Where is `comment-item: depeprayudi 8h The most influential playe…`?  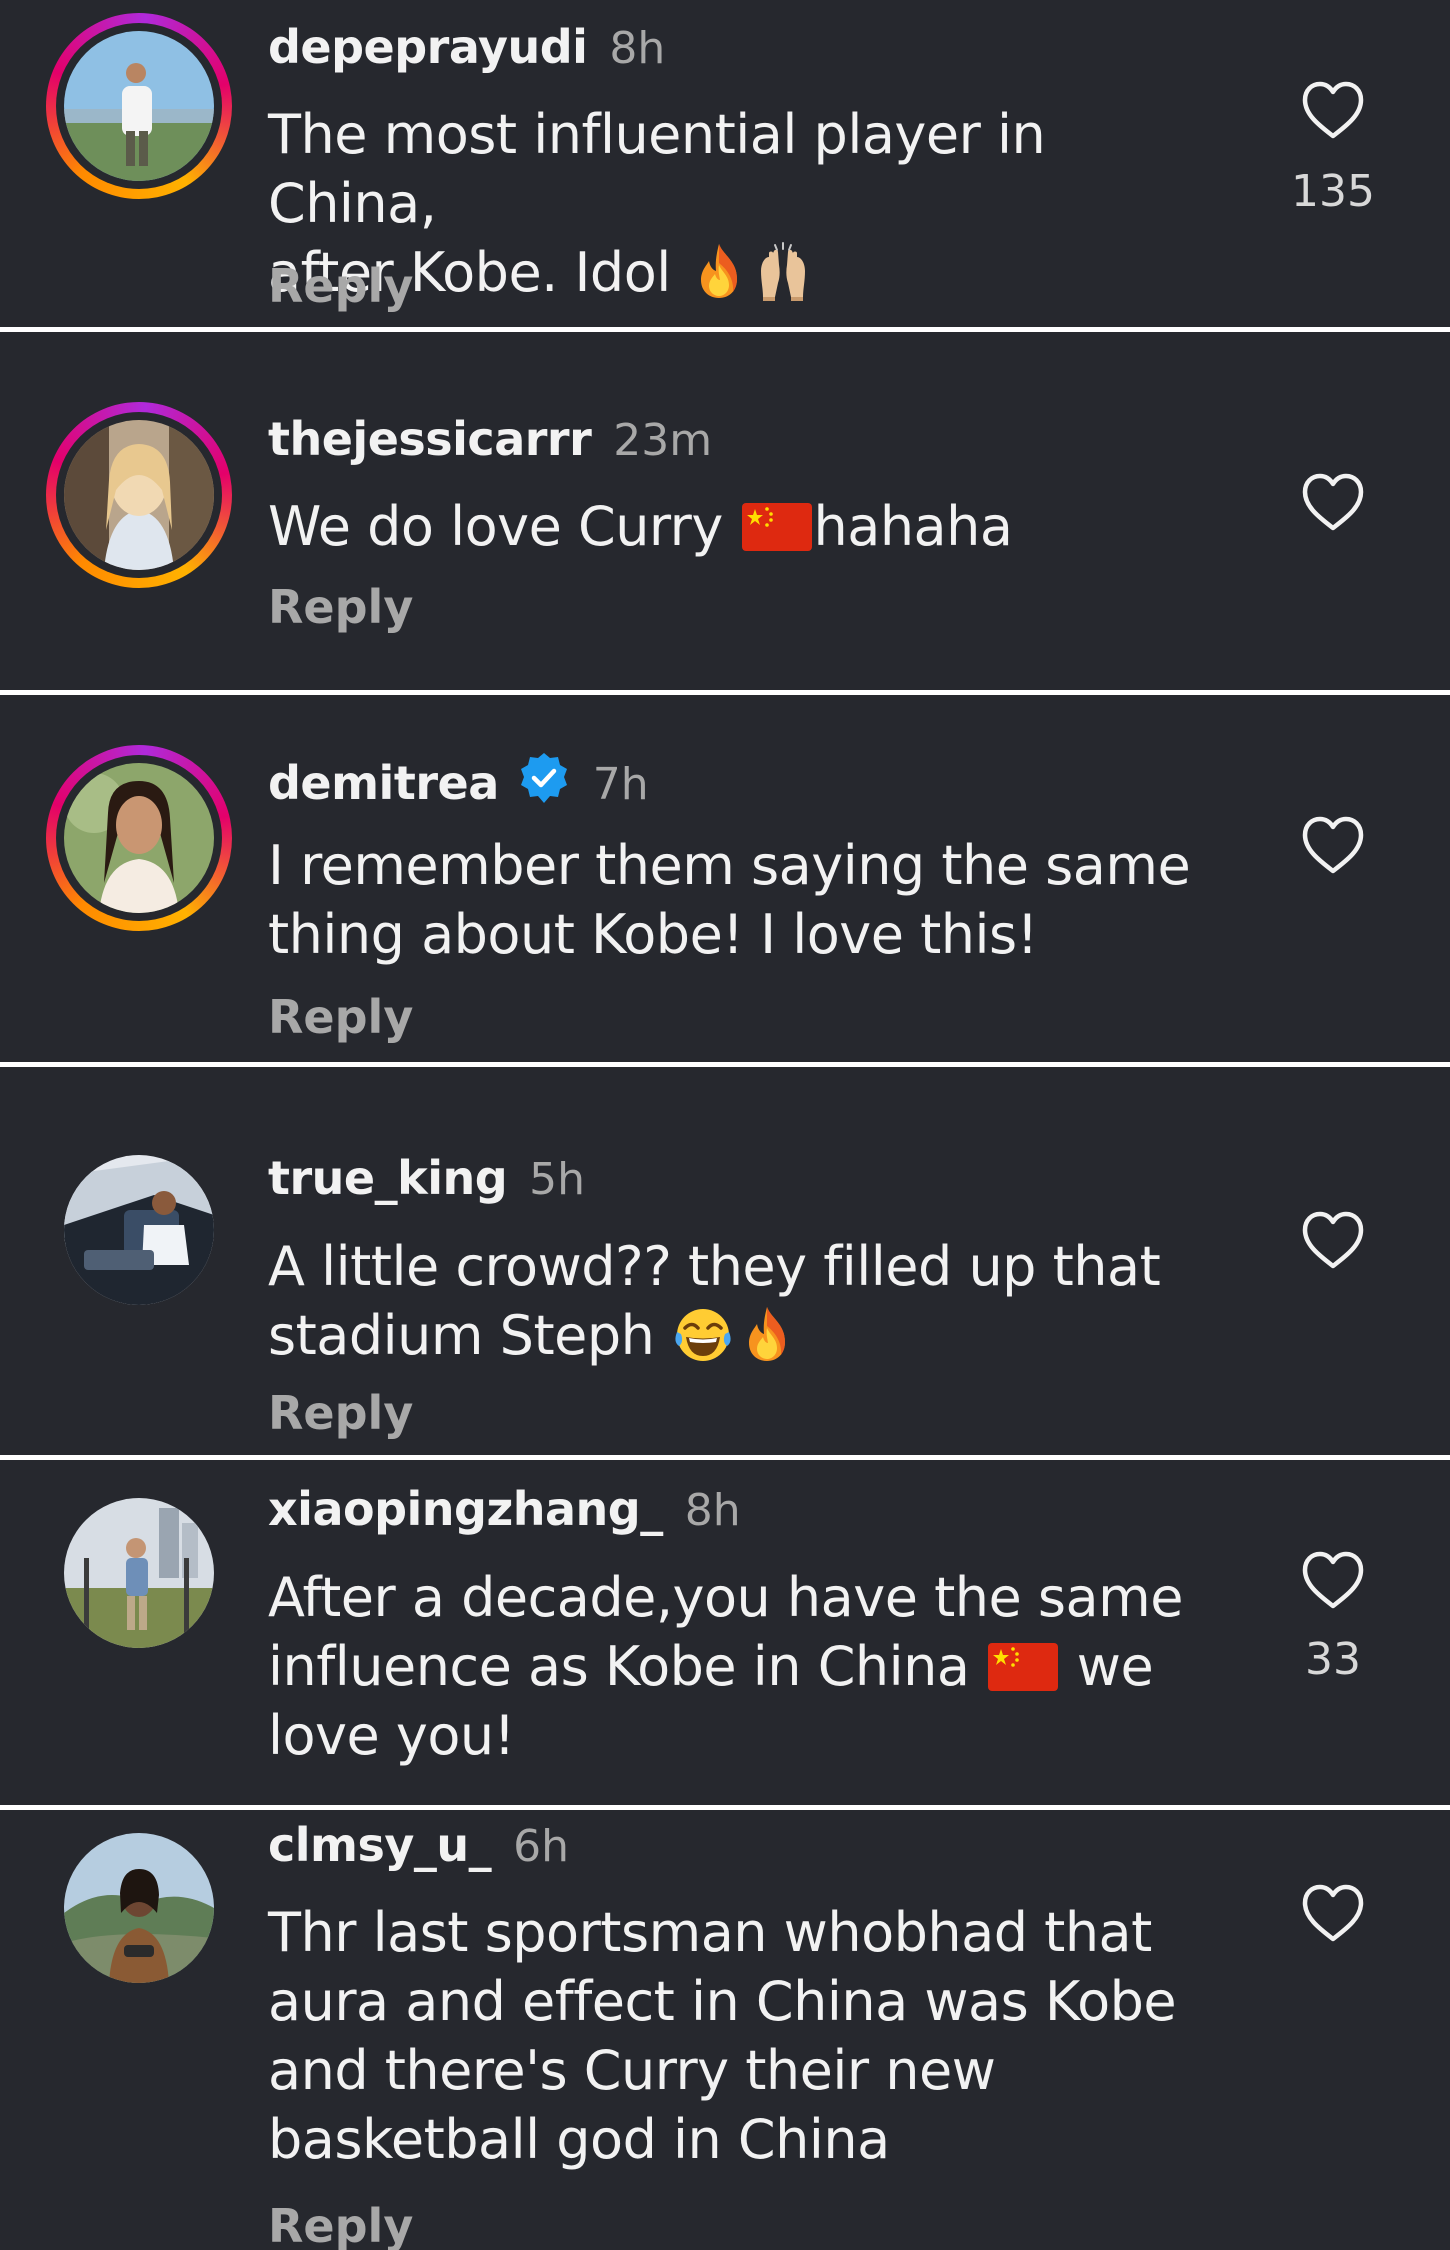
comment-item: depeprayudi 8h The most influential playe… is located at coordinates (725, 163).